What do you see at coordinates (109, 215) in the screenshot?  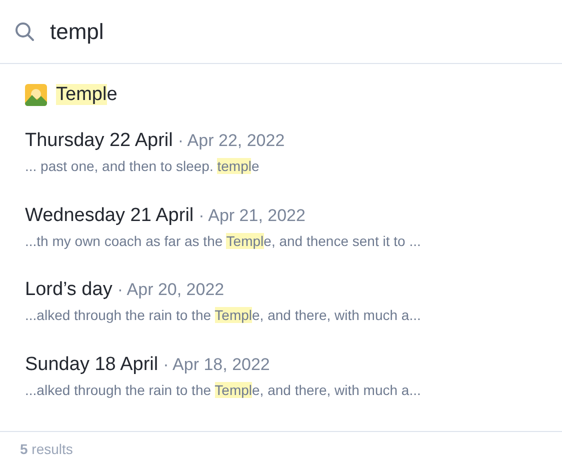 I see `entry-title: Wednesday 21 April` at bounding box center [109, 215].